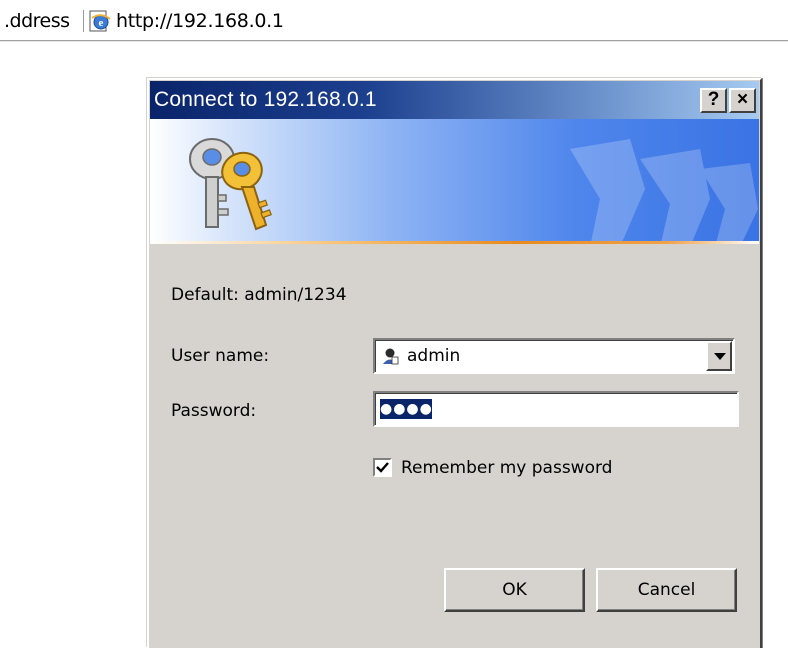  I want to click on user-icon, so click(391, 356).